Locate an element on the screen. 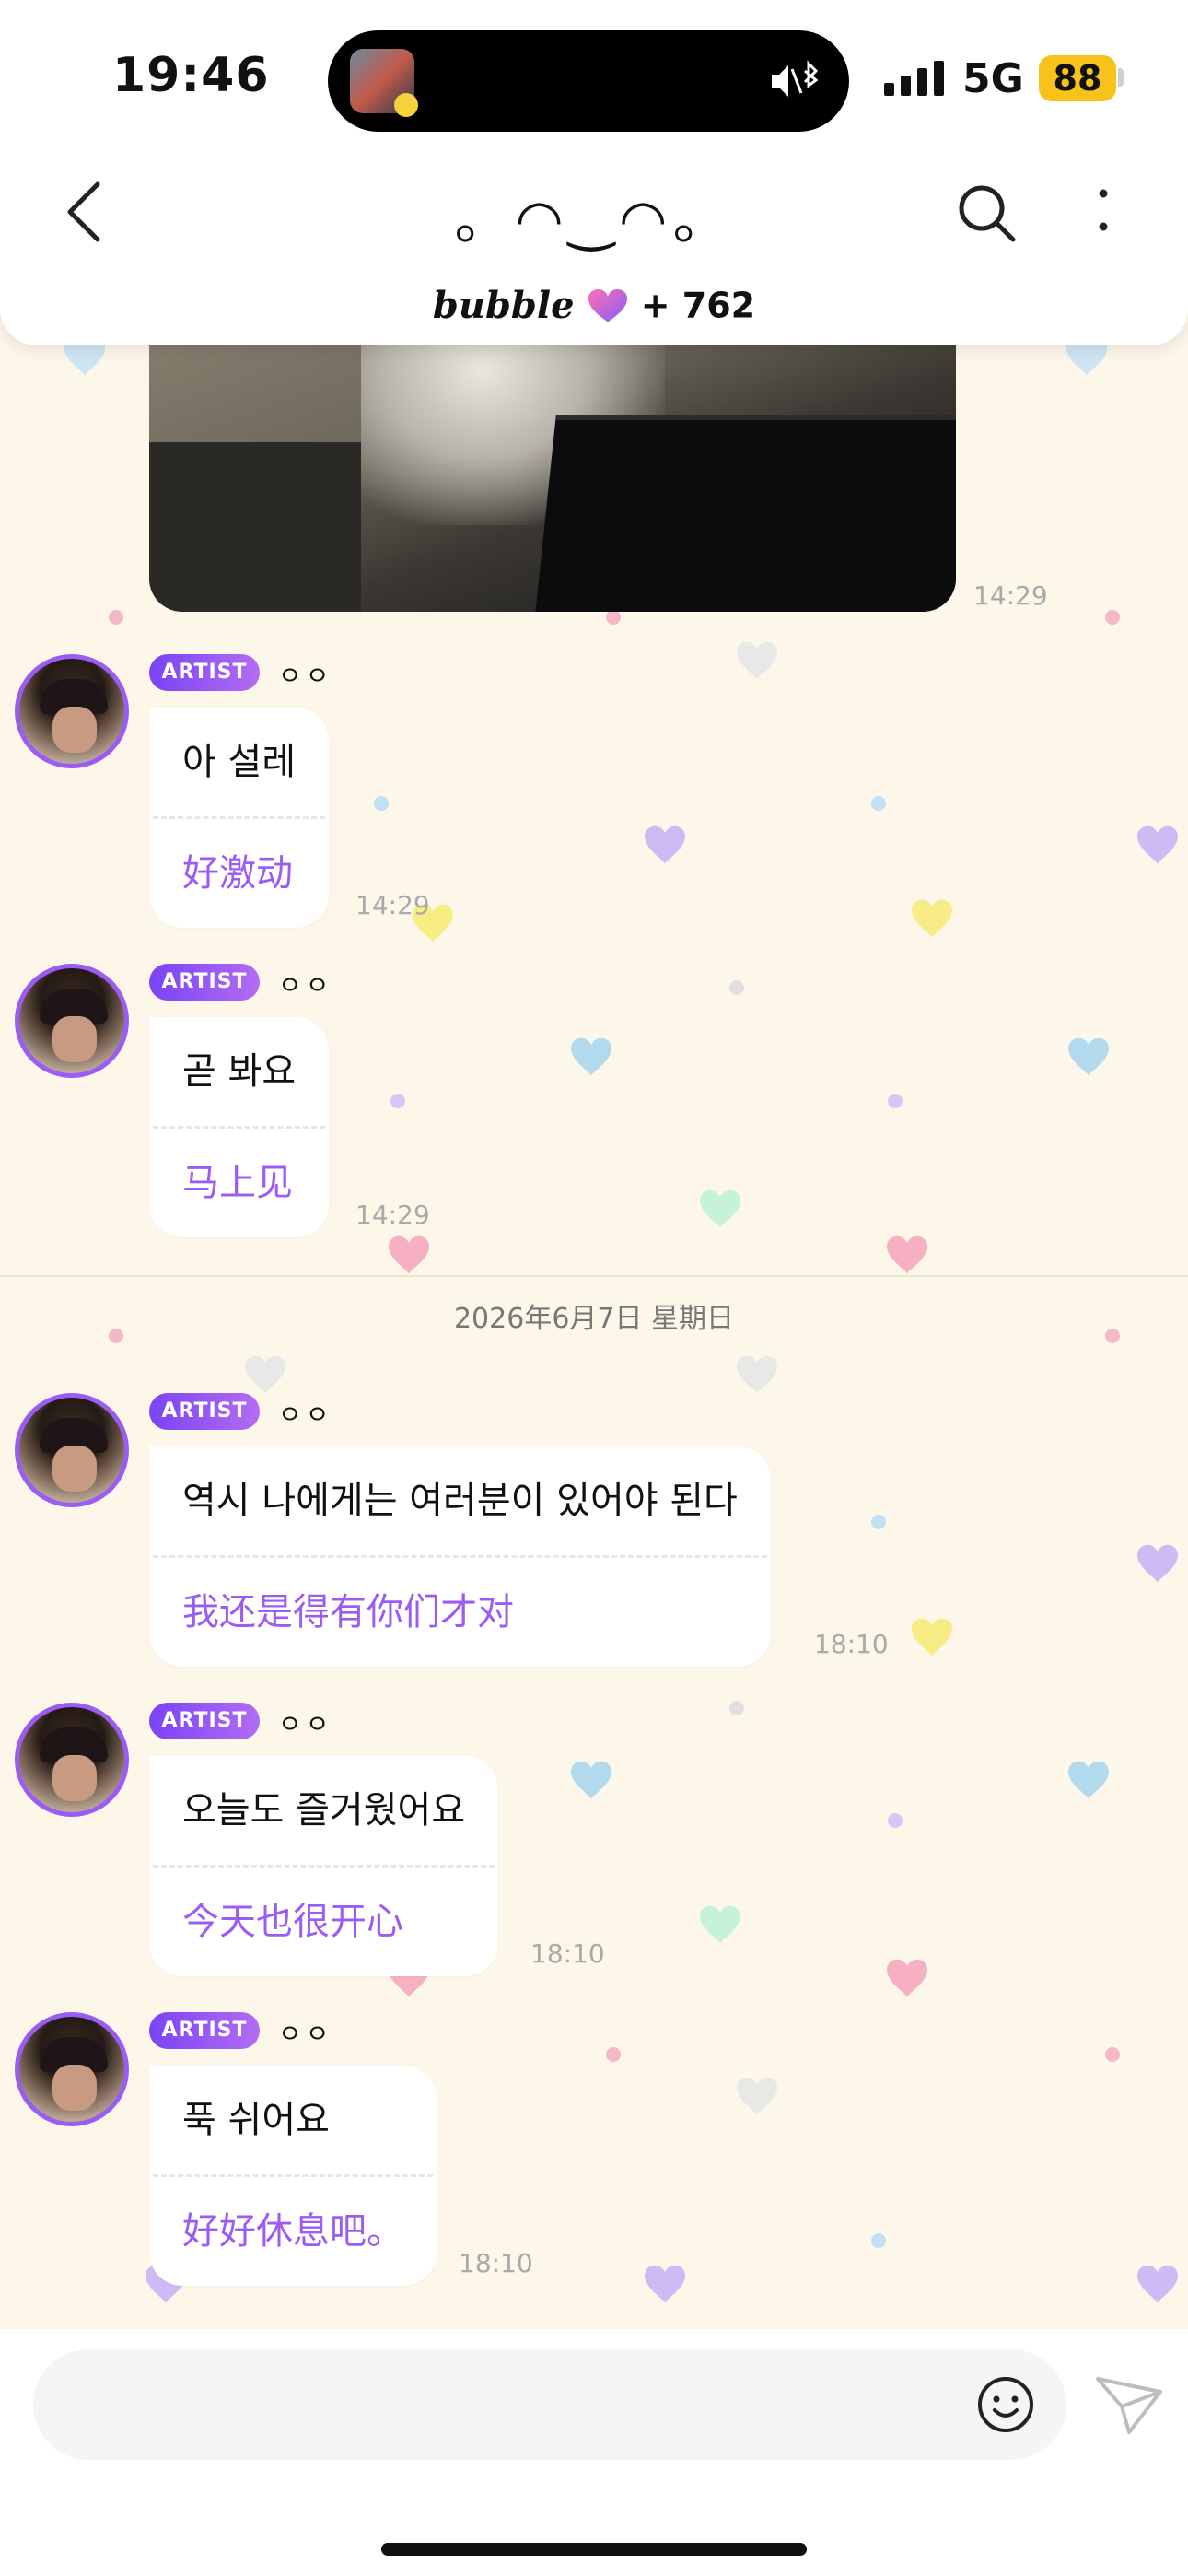 The width and height of the screenshot is (1188, 2576). send-icon is located at coordinates (1129, 2404).